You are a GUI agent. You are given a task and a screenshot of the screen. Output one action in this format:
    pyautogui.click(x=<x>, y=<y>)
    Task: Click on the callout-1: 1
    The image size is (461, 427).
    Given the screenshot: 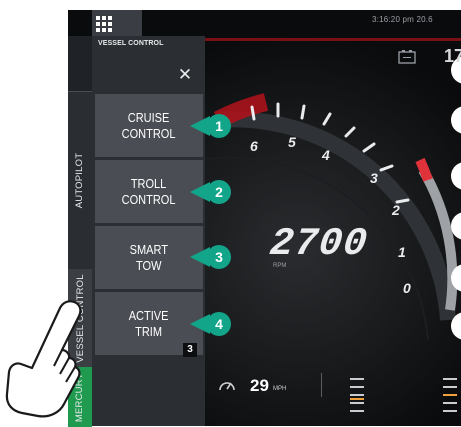 What is the action you would take?
    pyautogui.click(x=212, y=126)
    